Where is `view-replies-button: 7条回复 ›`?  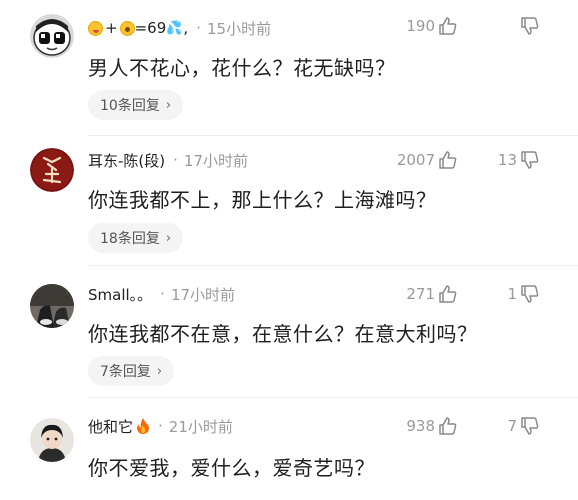
view-replies-button: 7条回复 › is located at coordinates (131, 371).